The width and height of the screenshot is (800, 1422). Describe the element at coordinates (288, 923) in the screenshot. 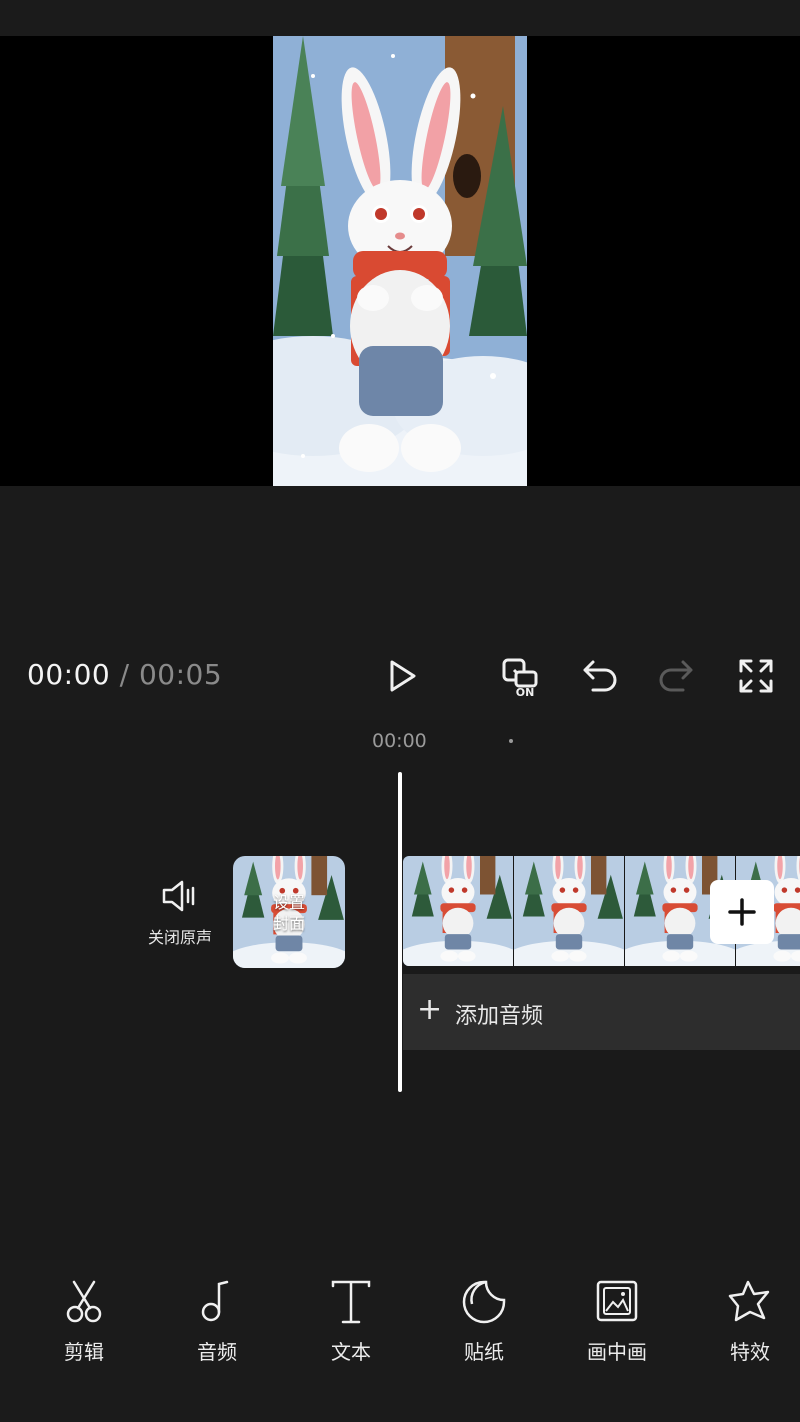

I see `cover-label-line2: 封面` at that location.